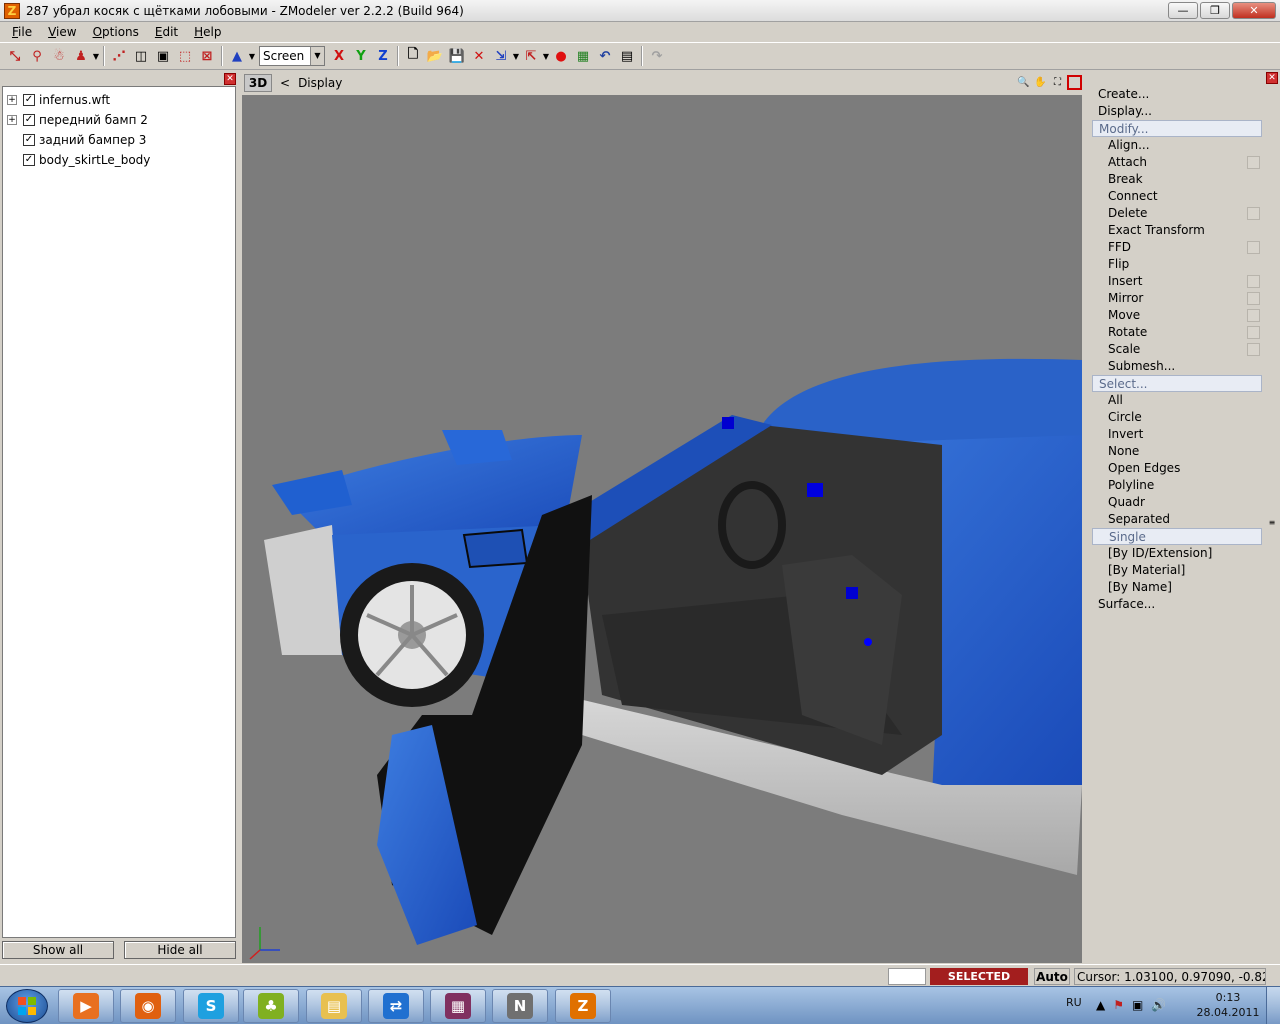 The width and height of the screenshot is (1280, 1024). What do you see at coordinates (458, 1006) in the screenshot?
I see `taskbar-app-winrar: ▦` at bounding box center [458, 1006].